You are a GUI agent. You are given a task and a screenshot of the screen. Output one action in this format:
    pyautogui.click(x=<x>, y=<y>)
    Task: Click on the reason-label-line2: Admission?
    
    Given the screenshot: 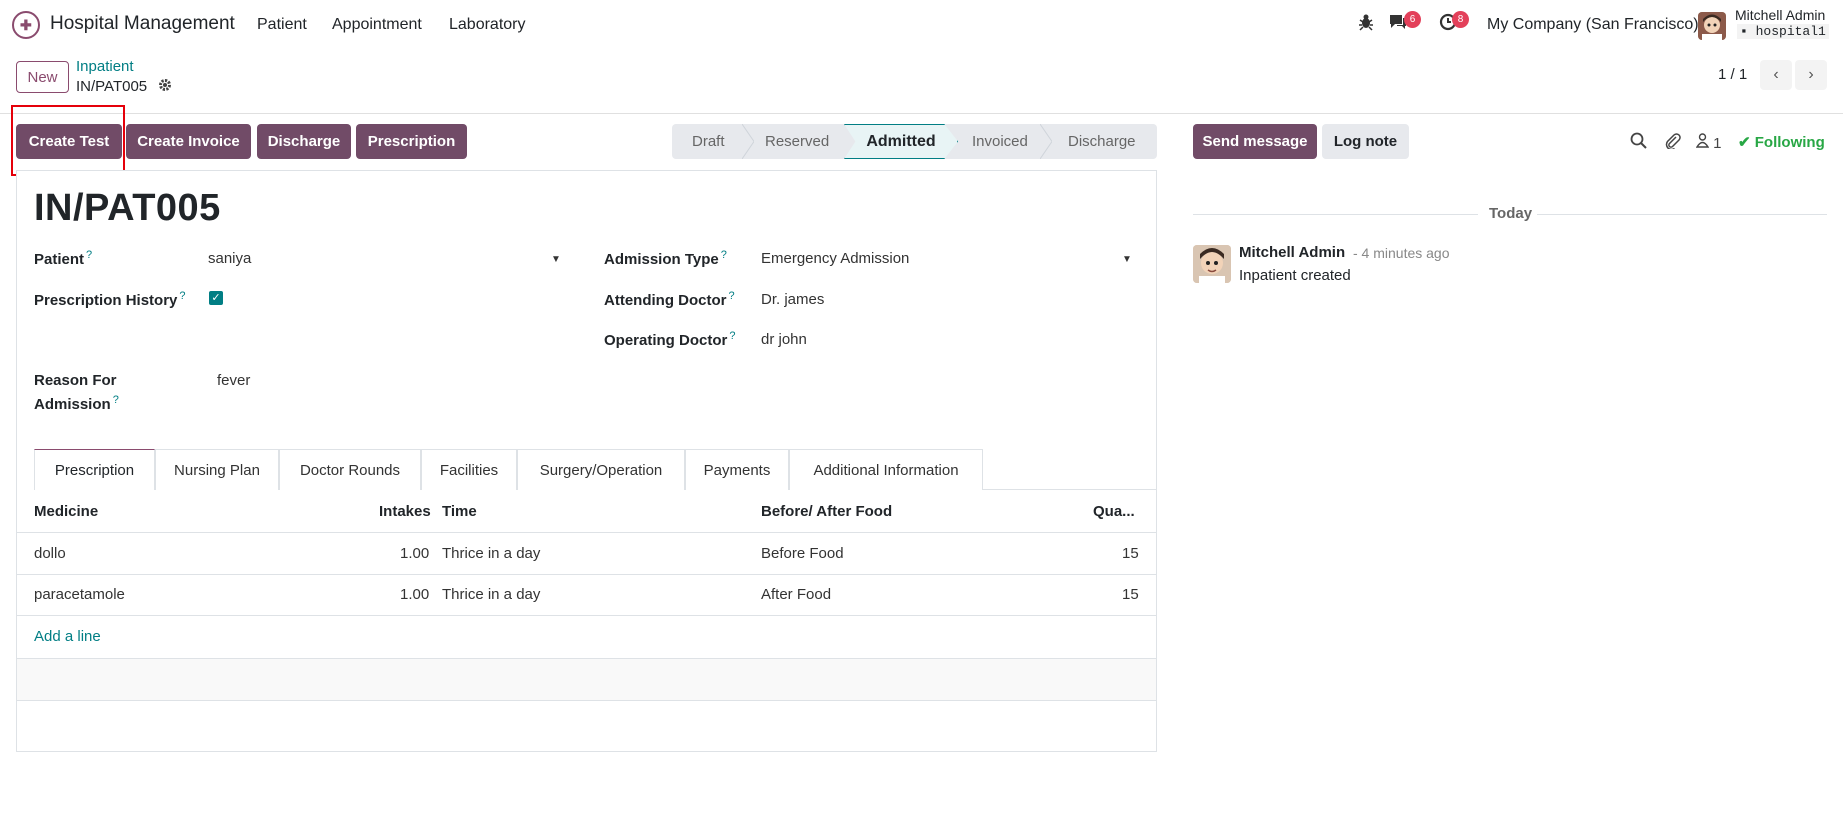 What is the action you would take?
    pyautogui.click(x=76, y=403)
    